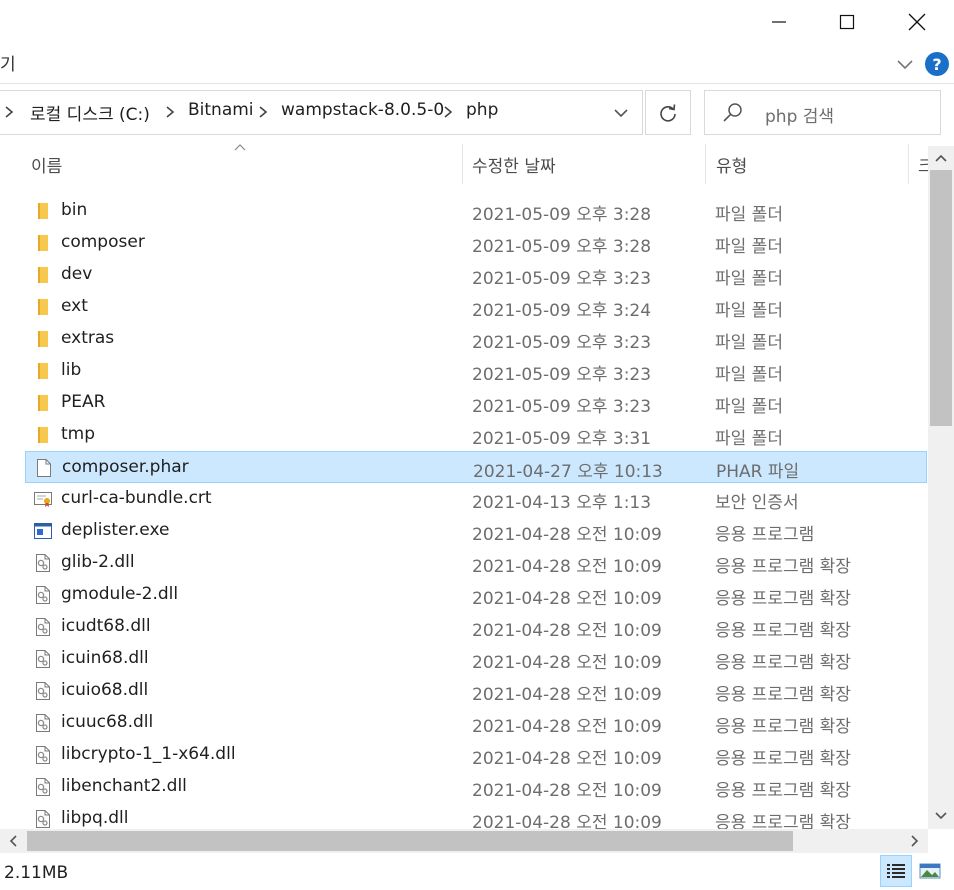 This screenshot has width=954, height=890. What do you see at coordinates (937, 64) in the screenshot?
I see `help-button: ?` at bounding box center [937, 64].